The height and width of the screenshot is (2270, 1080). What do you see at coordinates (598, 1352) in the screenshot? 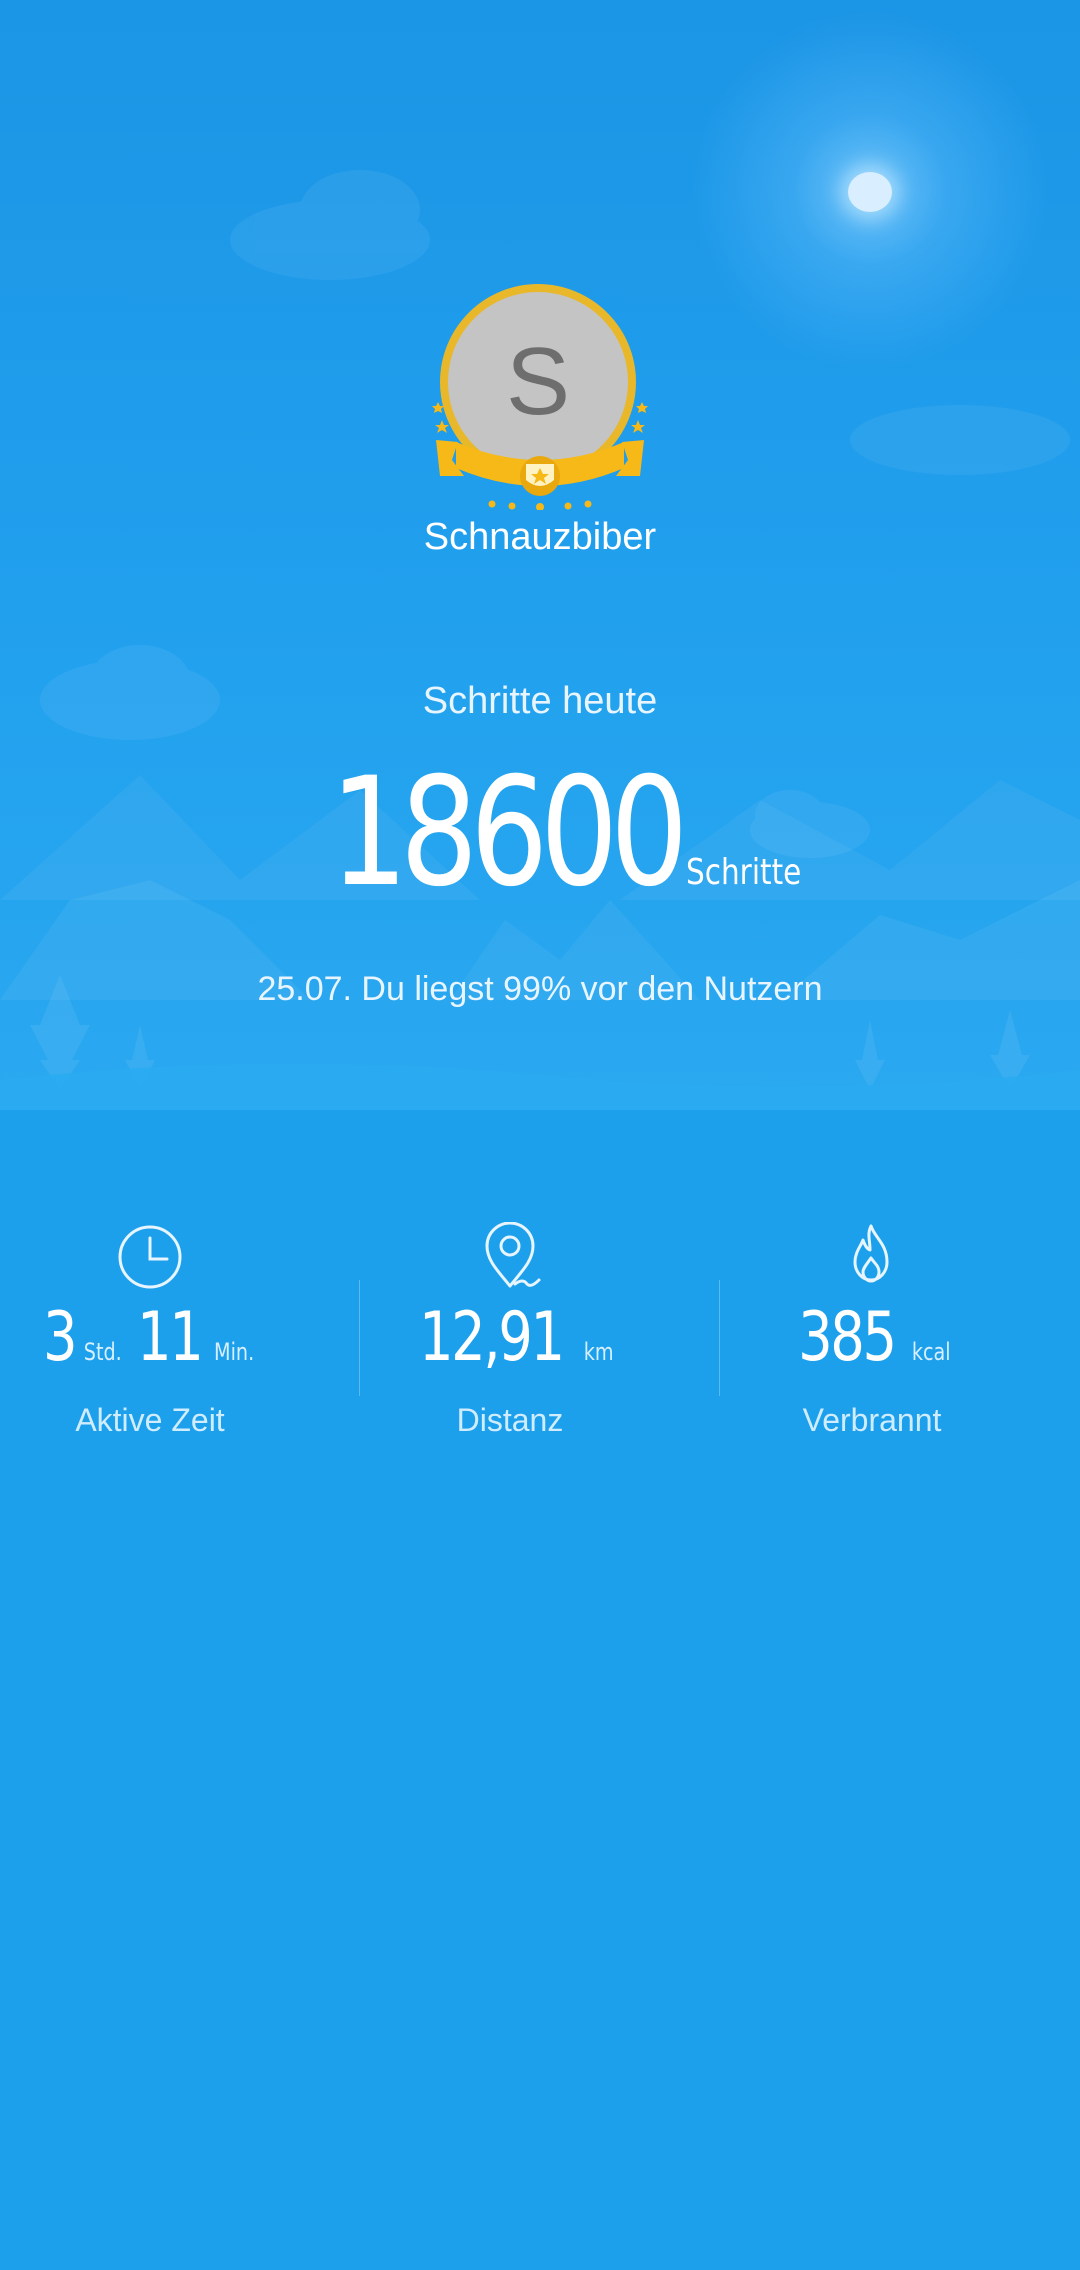
I see `distance-unit: km` at bounding box center [598, 1352].